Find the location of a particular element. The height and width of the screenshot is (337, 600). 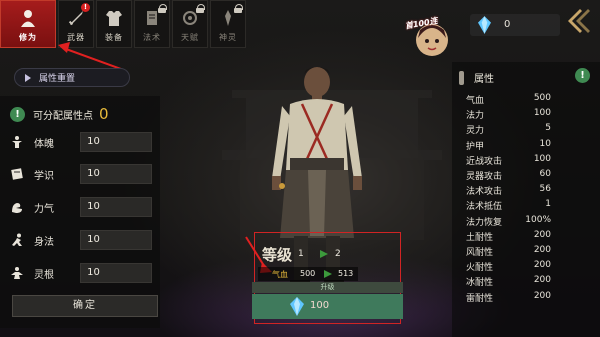

attribute-name: 灵力 is located at coordinates (475, 131).